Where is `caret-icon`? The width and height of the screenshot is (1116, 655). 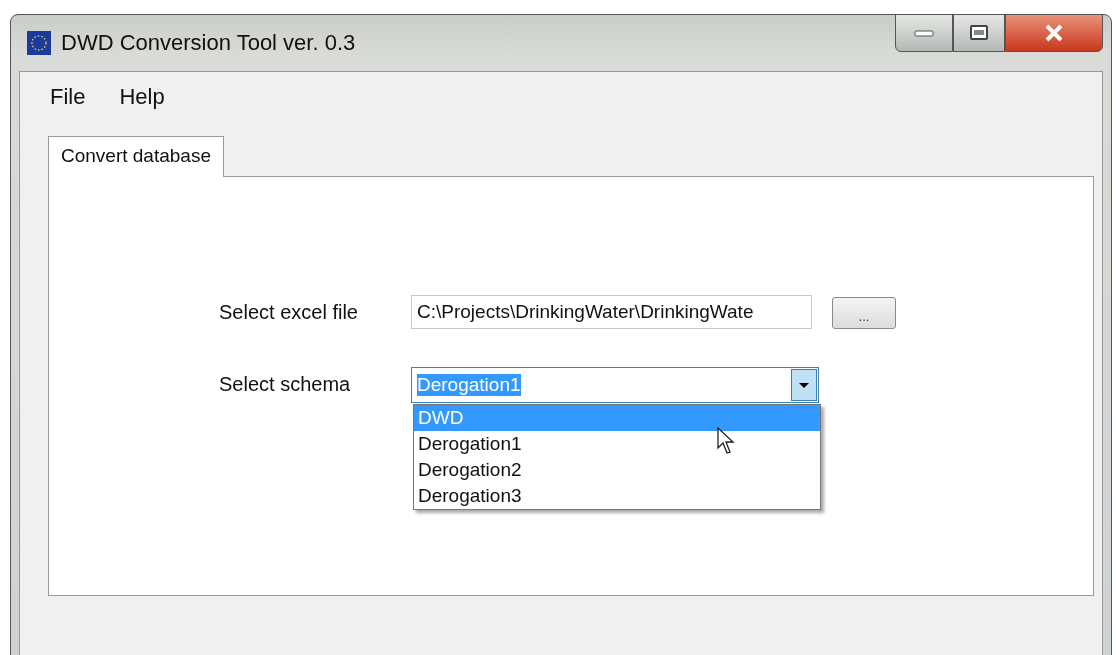
caret-icon is located at coordinates (804, 385).